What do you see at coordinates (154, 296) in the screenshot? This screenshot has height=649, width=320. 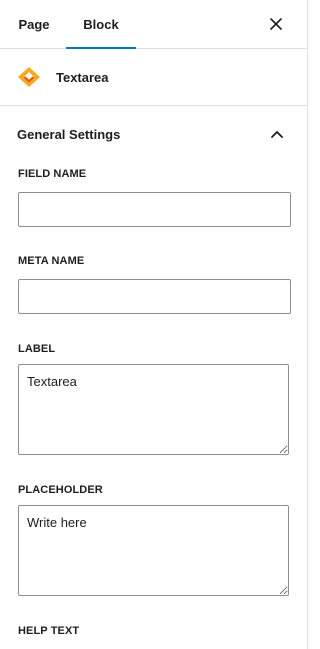 I see `meta-name-input` at bounding box center [154, 296].